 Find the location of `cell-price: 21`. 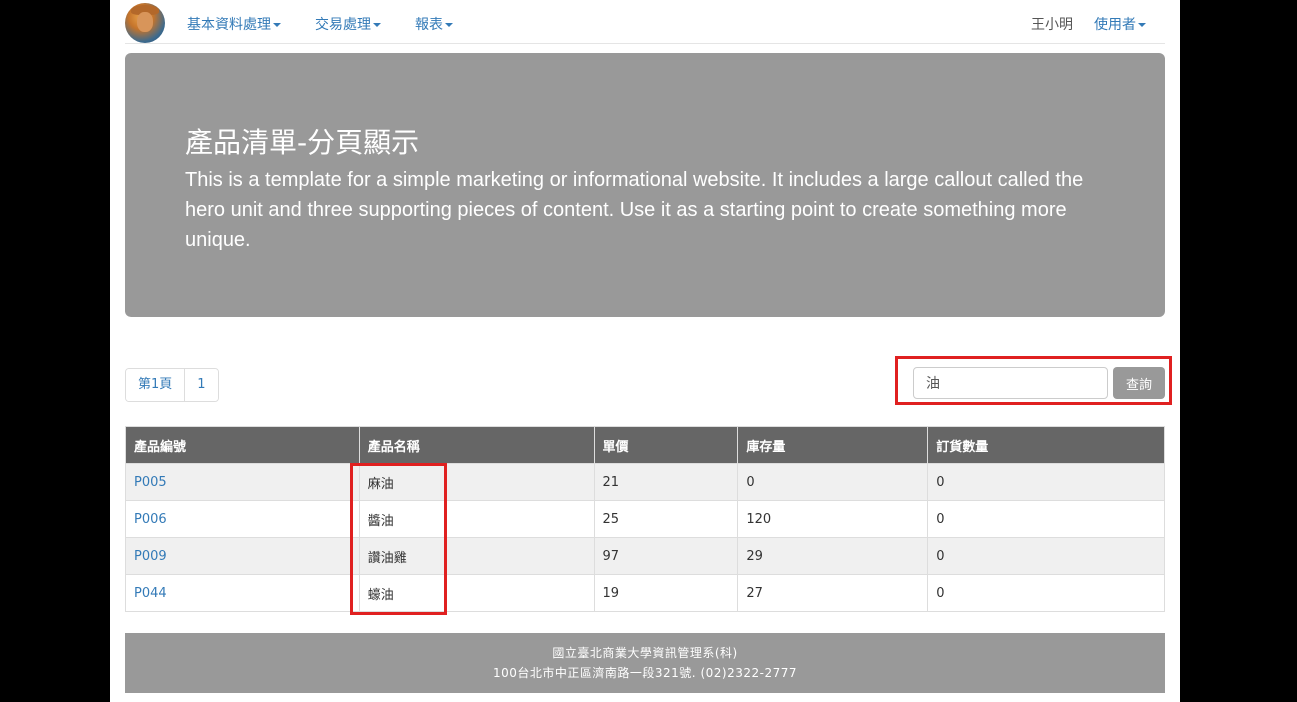

cell-price: 21 is located at coordinates (666, 482).